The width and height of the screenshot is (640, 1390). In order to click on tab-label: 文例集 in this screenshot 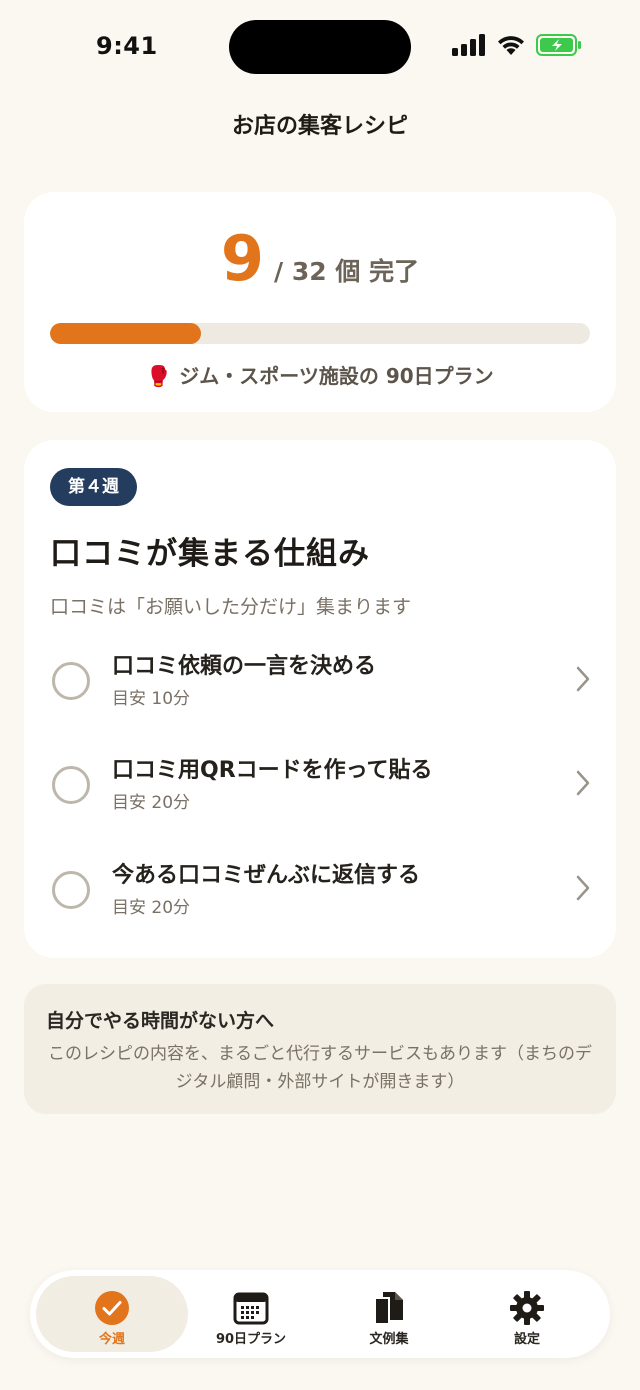, I will do `click(389, 1339)`.